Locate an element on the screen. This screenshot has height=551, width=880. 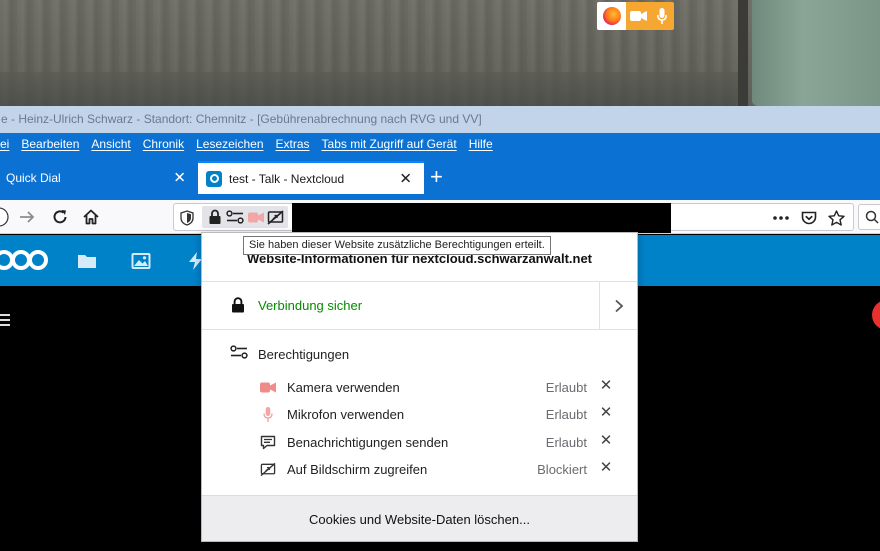
nextcloud-logo is located at coordinates (24, 260).